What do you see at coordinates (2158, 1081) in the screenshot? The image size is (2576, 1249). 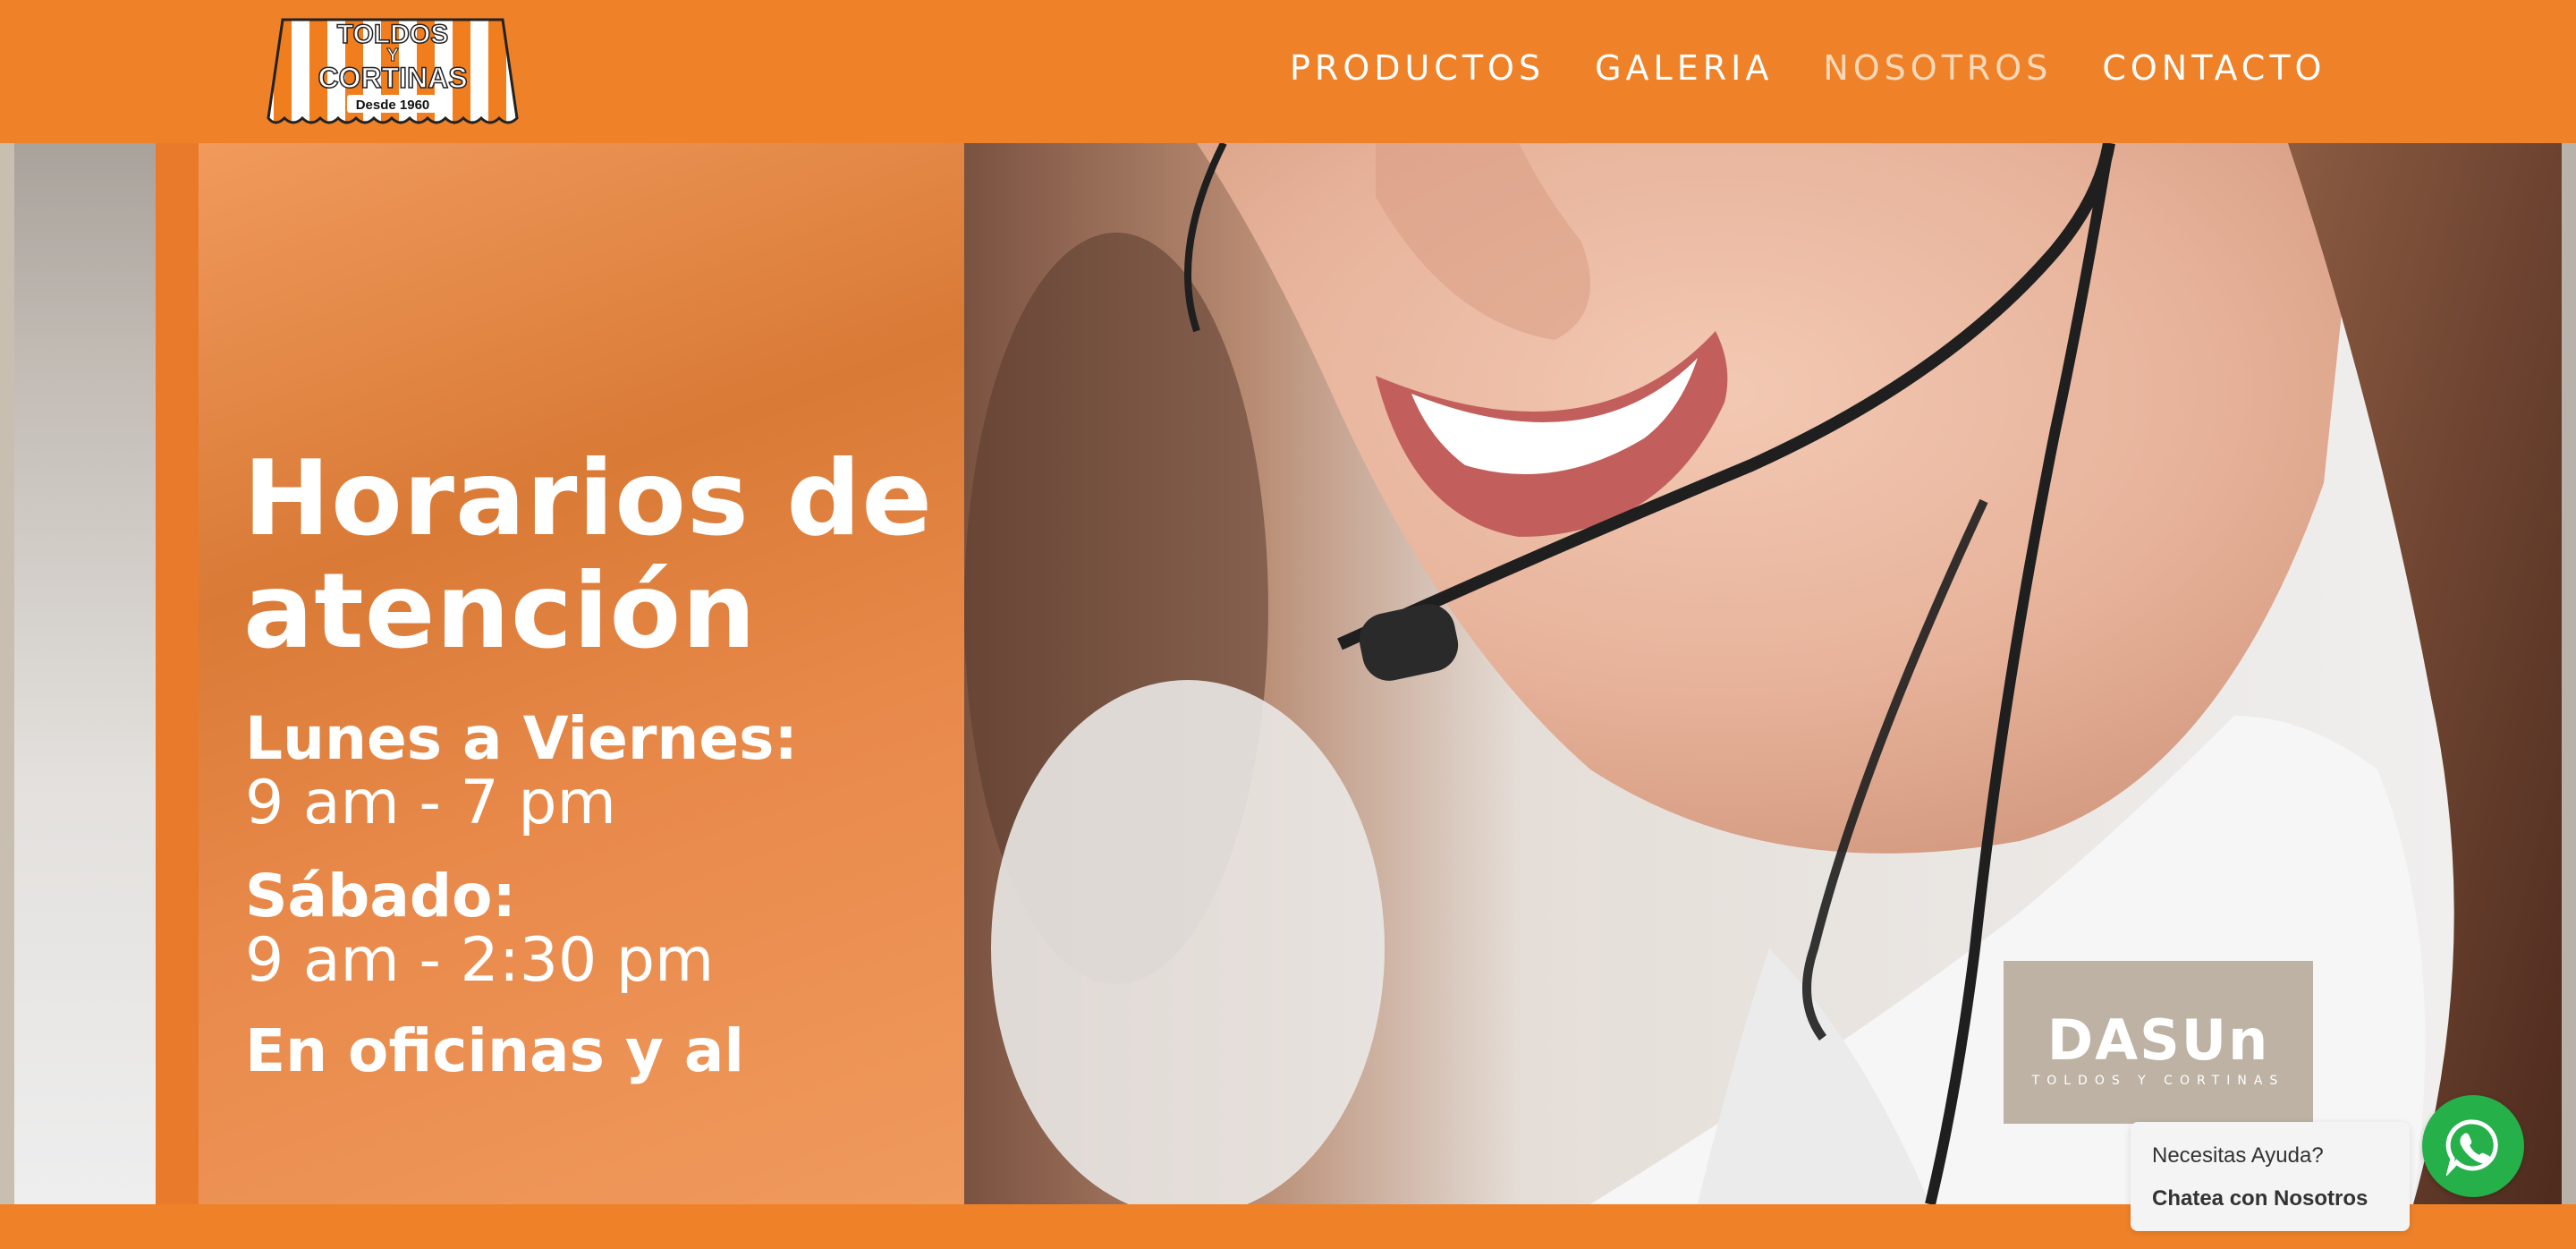 I see `dasun-subtitle: TOLDOS Y CORTINAS` at bounding box center [2158, 1081].